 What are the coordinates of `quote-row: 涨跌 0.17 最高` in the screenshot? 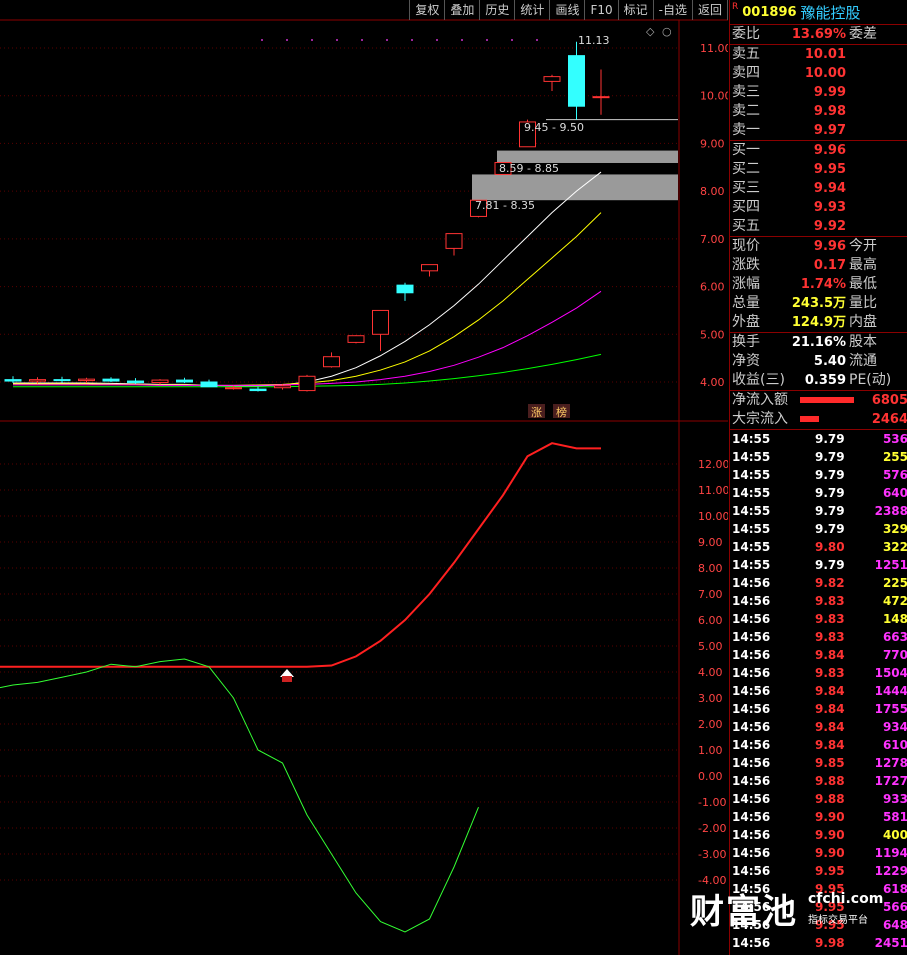 It's located at (818, 265).